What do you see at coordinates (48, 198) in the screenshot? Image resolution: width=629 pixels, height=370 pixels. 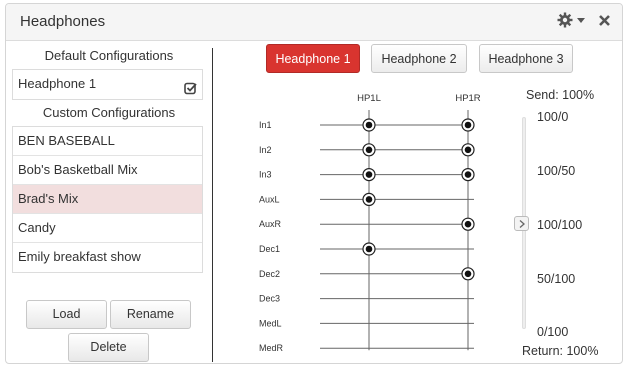 I see `list-item-label: Brad's Mix` at bounding box center [48, 198].